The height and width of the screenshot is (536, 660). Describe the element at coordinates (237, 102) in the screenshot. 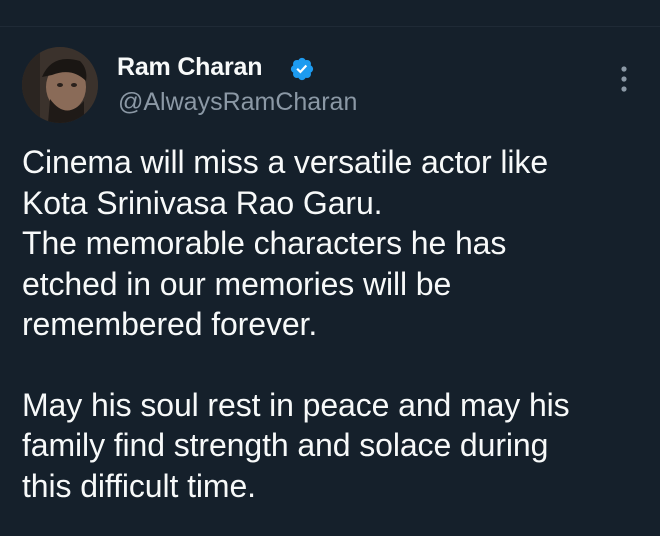

I see `author-handle: @AlwaysRamCharan` at that location.